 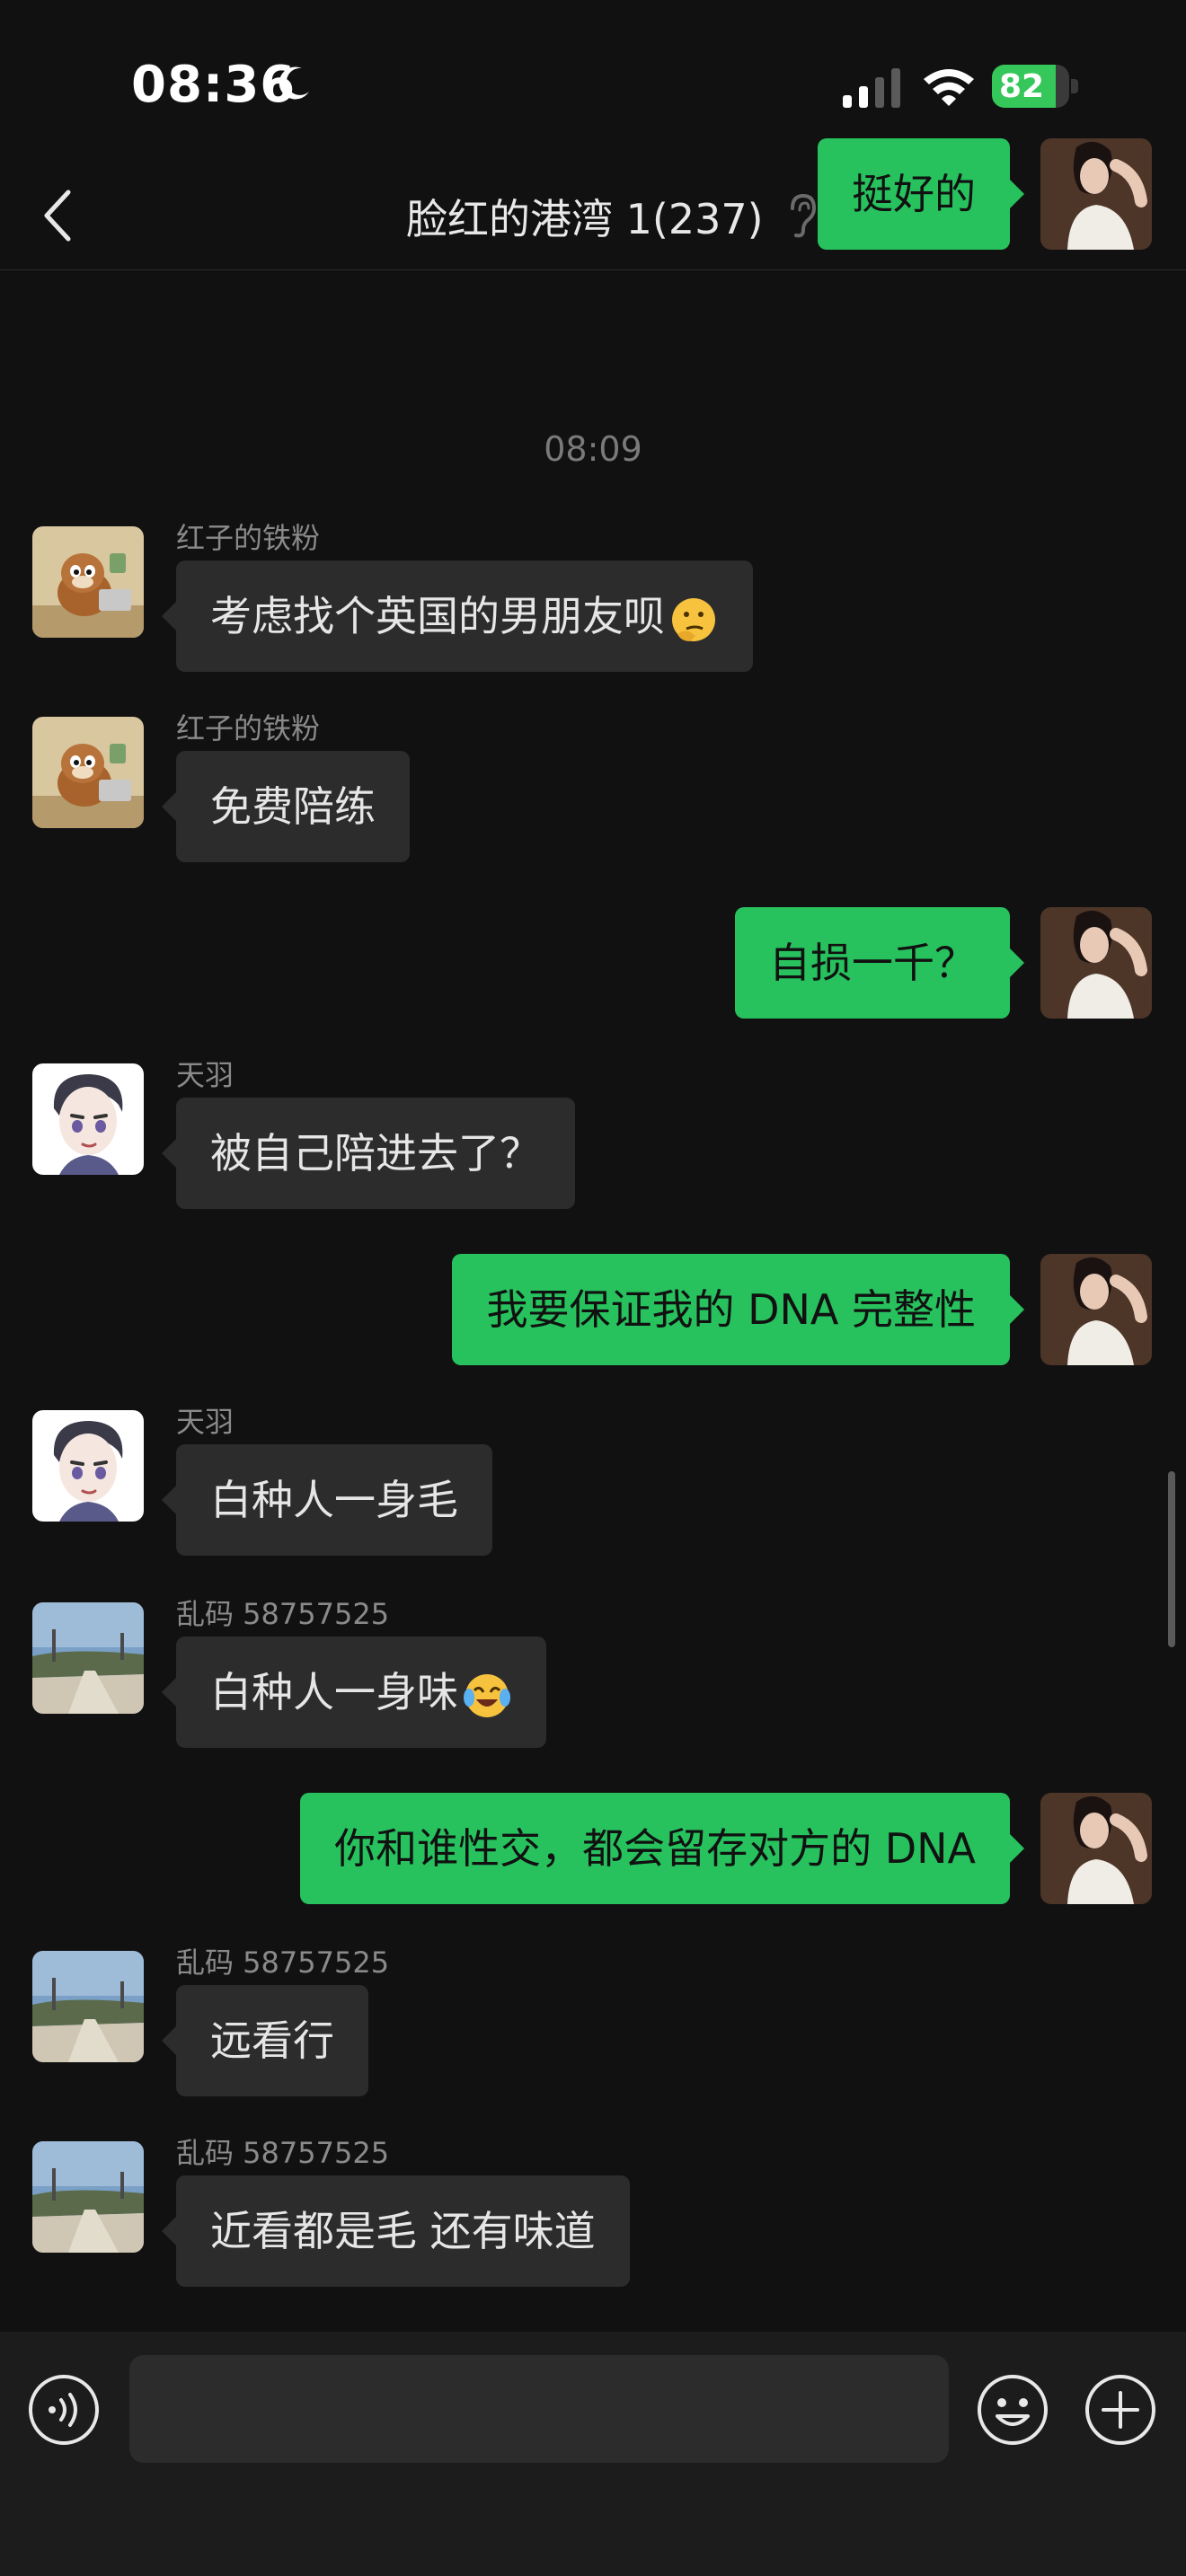 I want to click on message-bubble-other: 白种人一身味, so click(x=354, y=1692).